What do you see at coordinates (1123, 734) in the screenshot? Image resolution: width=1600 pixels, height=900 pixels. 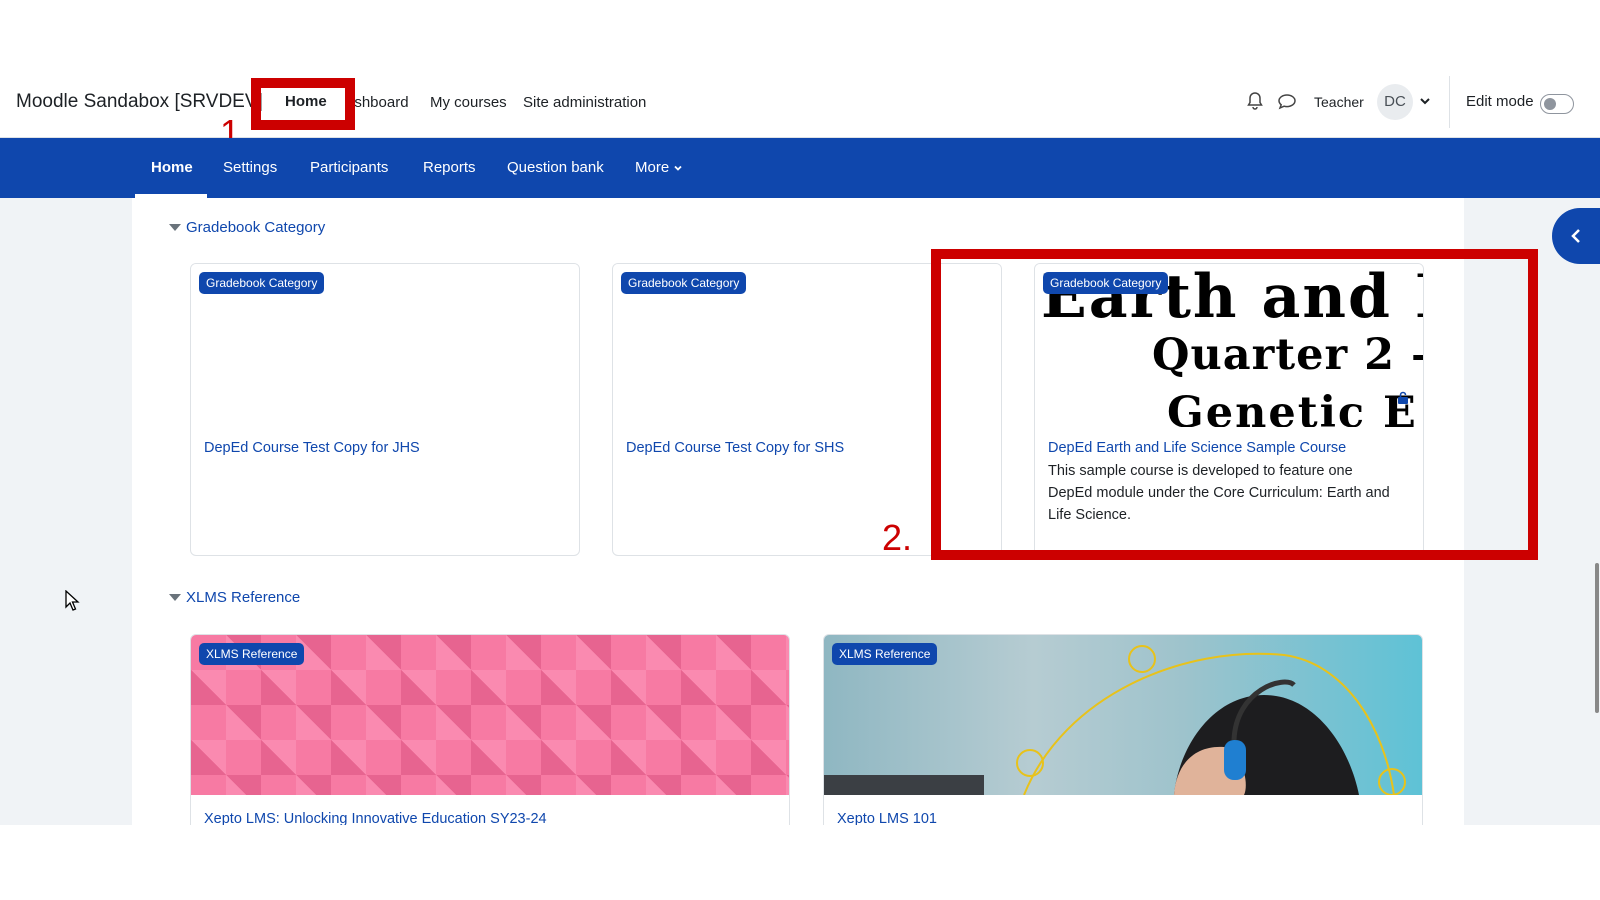 I see `course-card: XLMS Reference Xepto LMS 101` at bounding box center [1123, 734].